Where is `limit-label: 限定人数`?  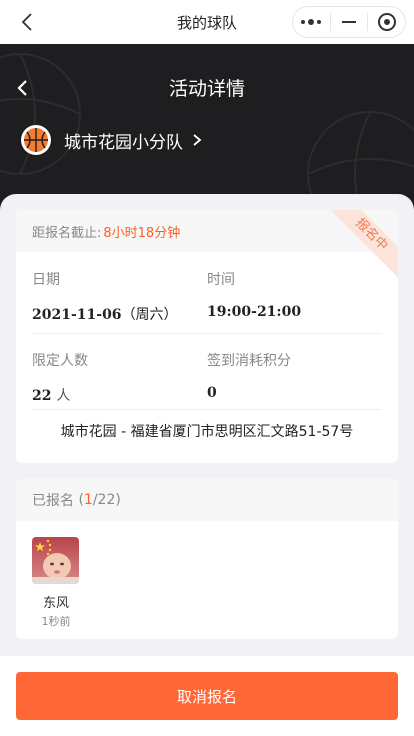
limit-label: 限定人数 is located at coordinates (60, 361).